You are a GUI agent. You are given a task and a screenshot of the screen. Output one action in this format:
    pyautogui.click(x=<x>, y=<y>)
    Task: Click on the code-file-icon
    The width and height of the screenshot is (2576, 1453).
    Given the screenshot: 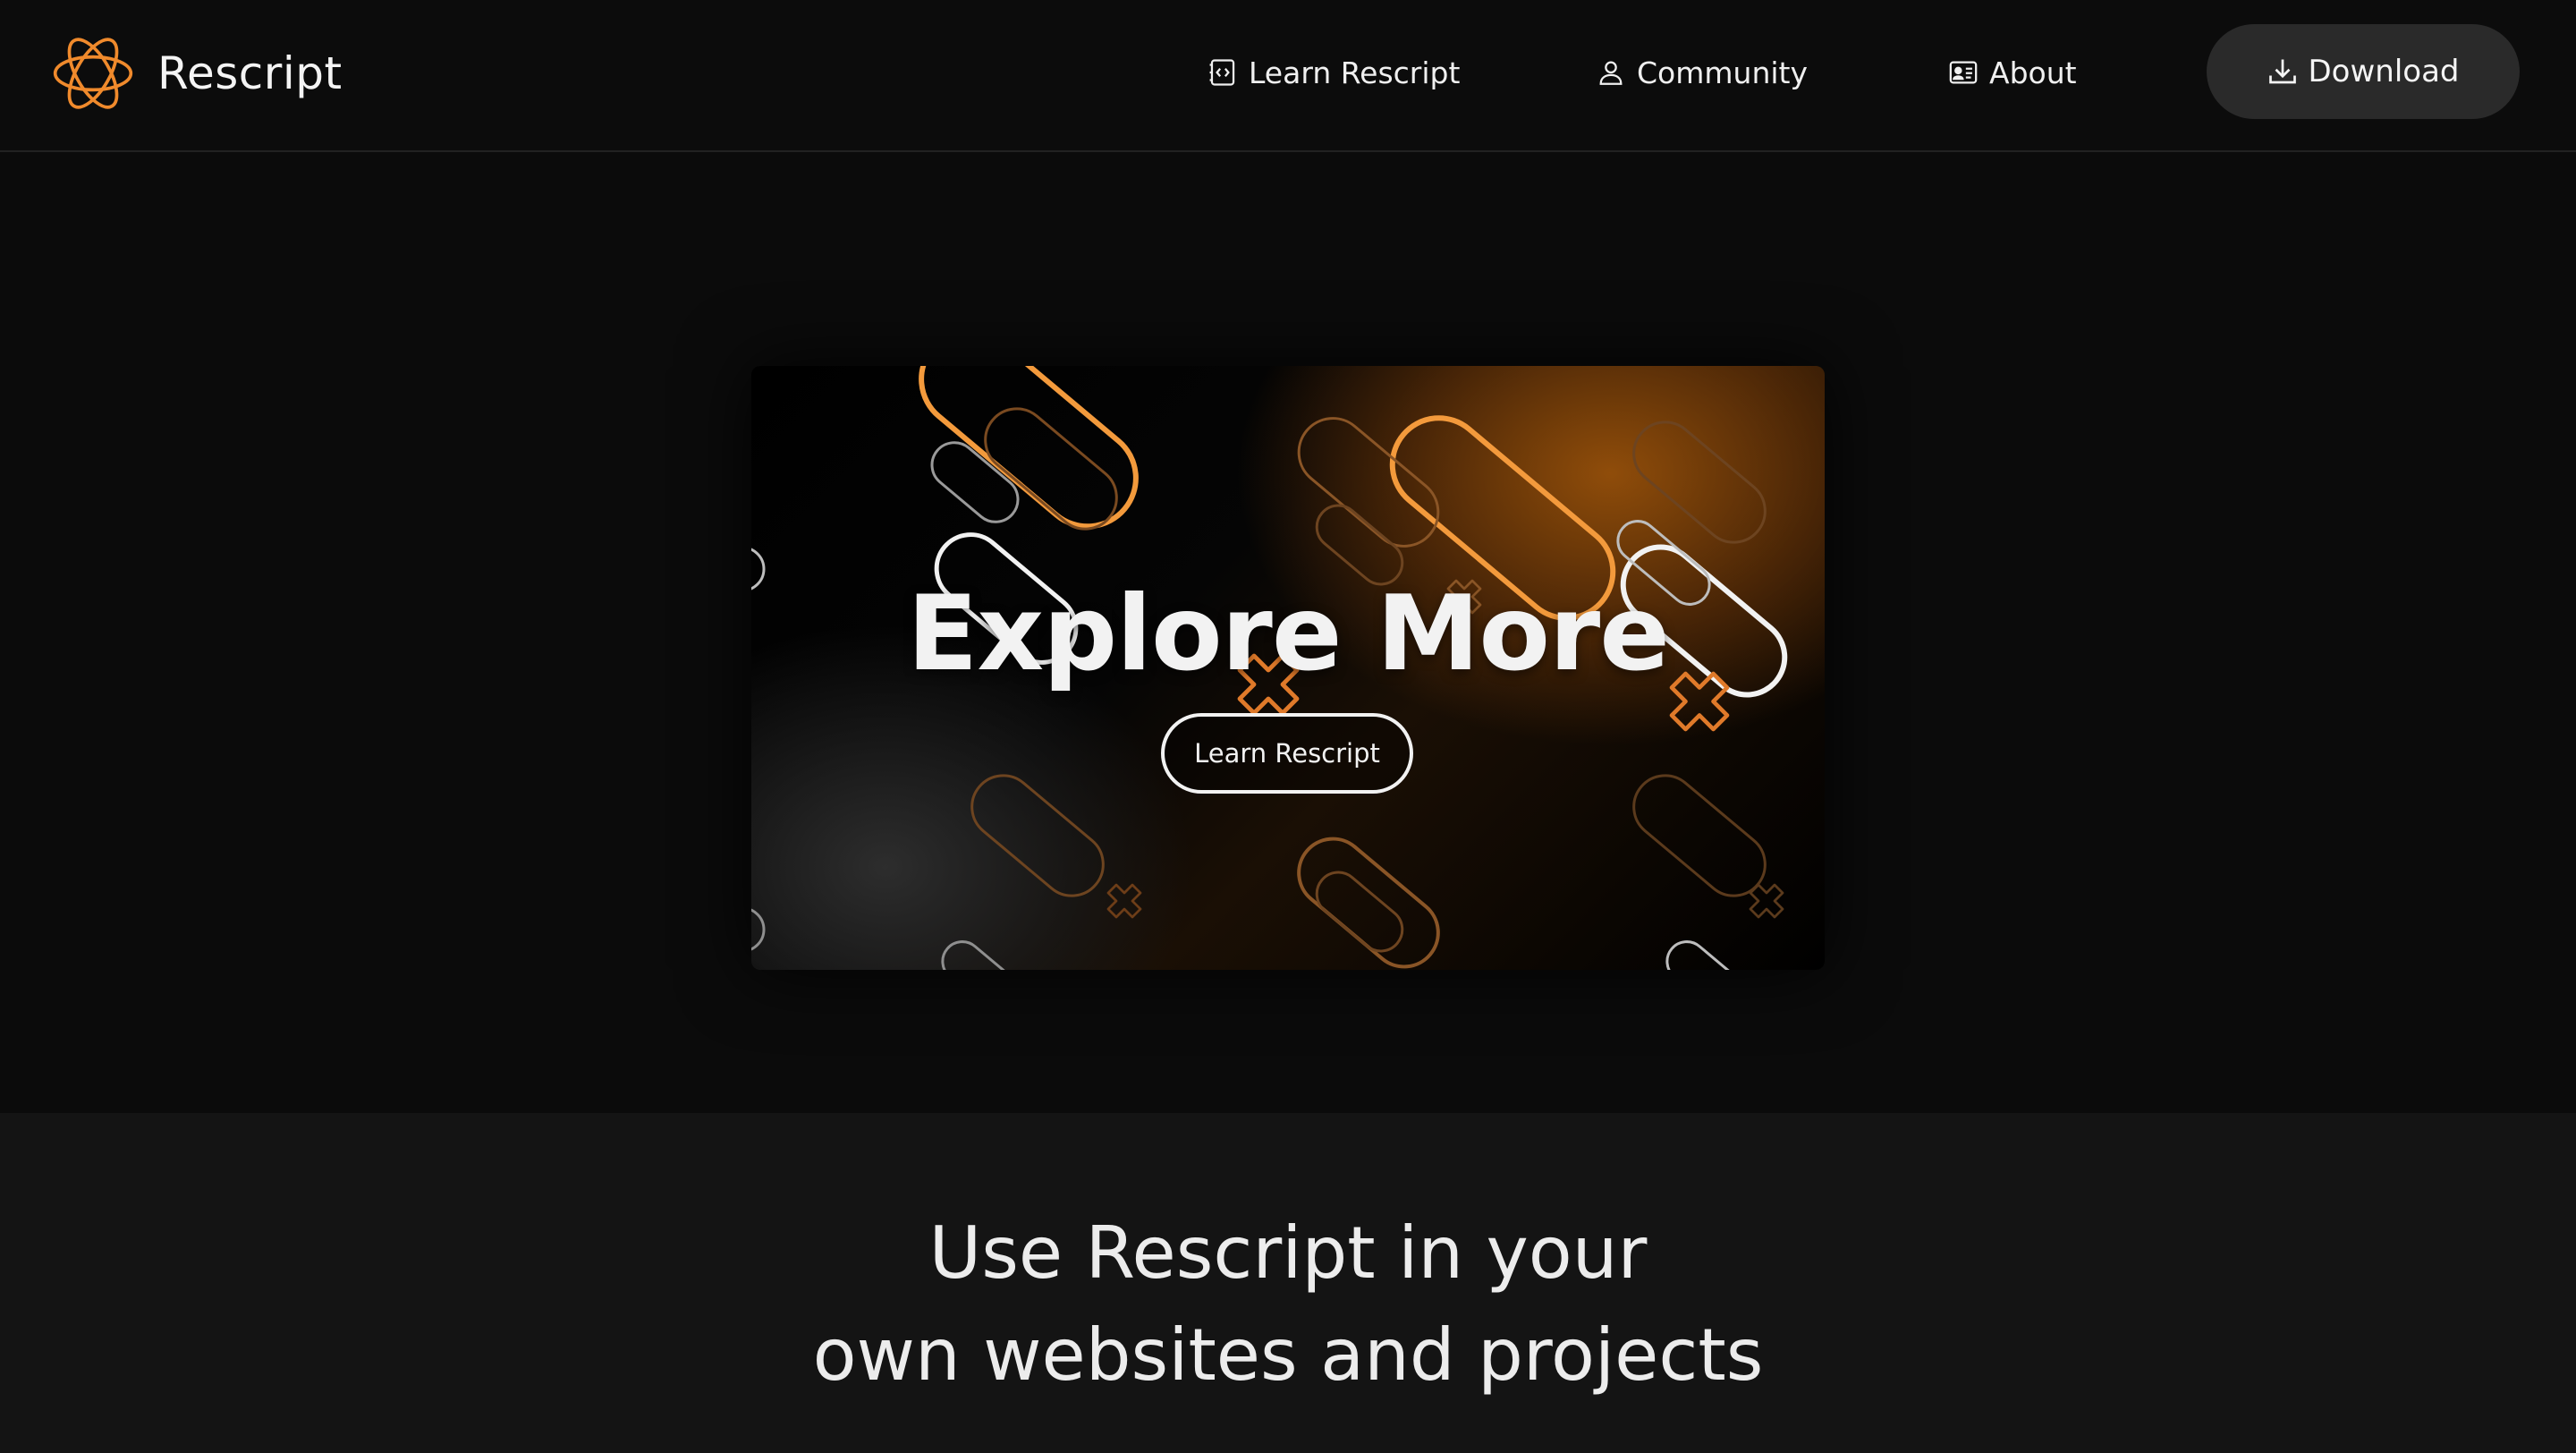 What is the action you would take?
    pyautogui.click(x=1222, y=72)
    